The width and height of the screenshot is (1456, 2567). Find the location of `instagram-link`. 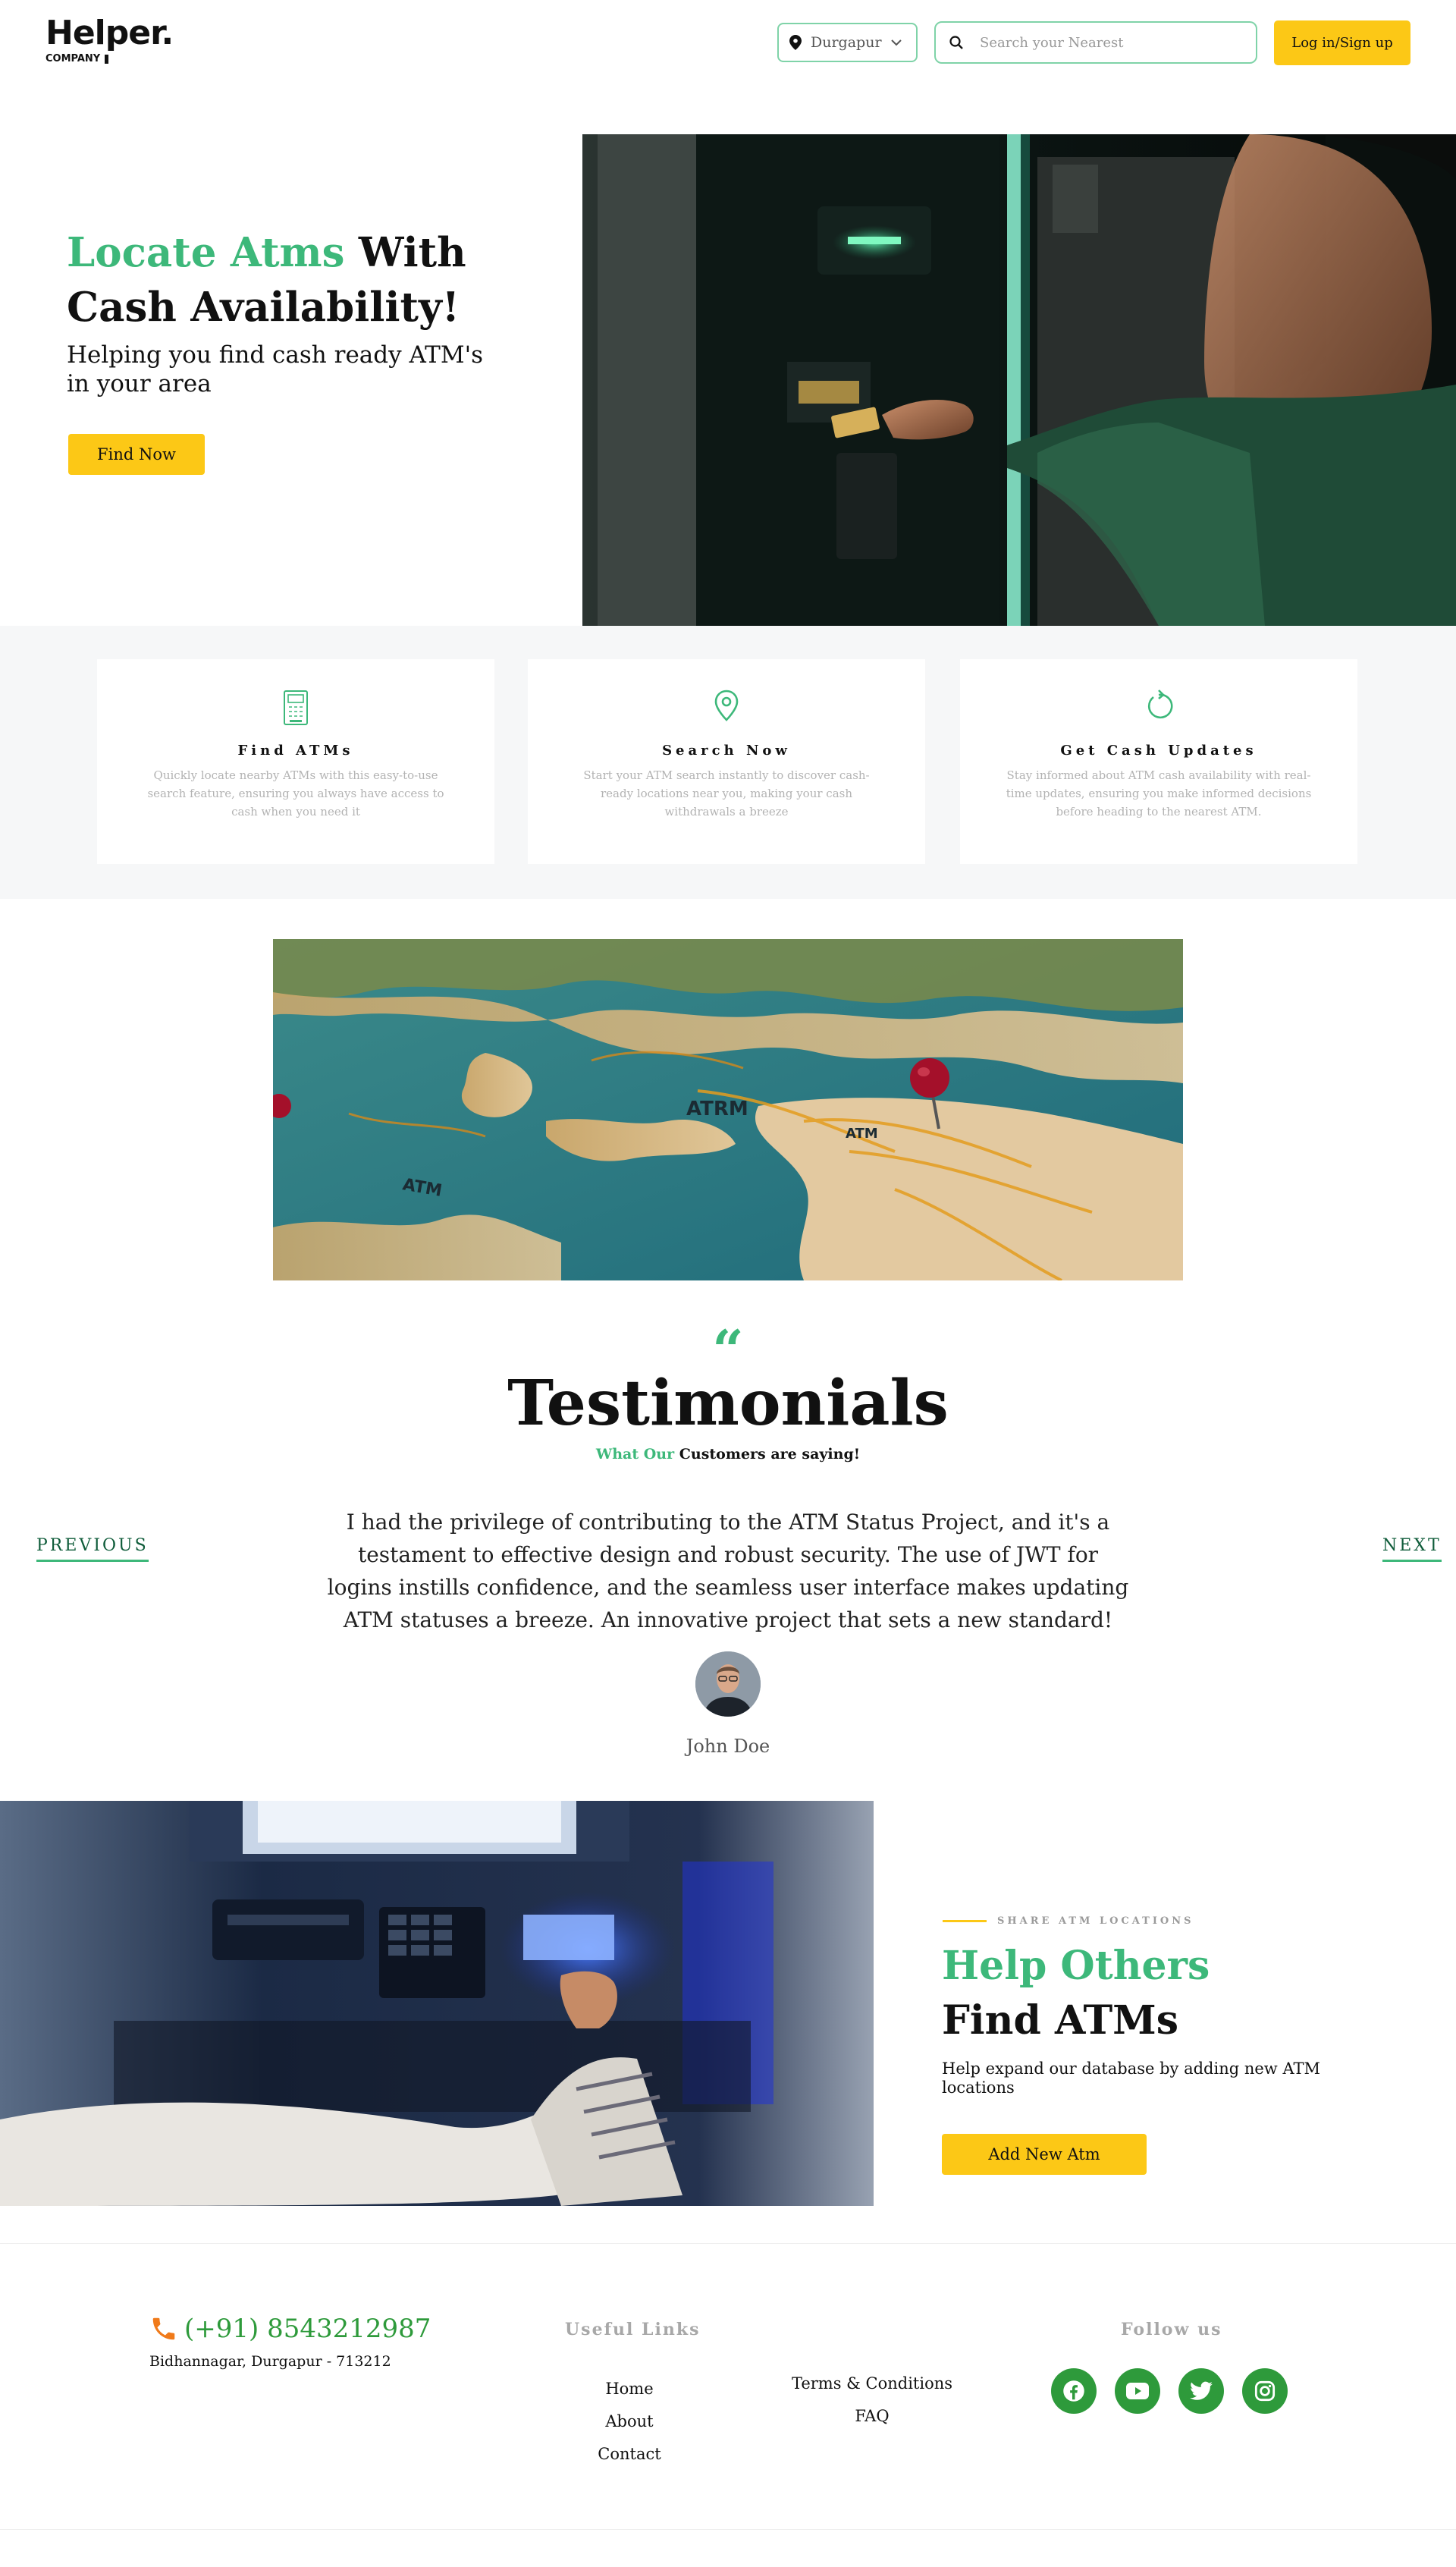

instagram-link is located at coordinates (1265, 2391).